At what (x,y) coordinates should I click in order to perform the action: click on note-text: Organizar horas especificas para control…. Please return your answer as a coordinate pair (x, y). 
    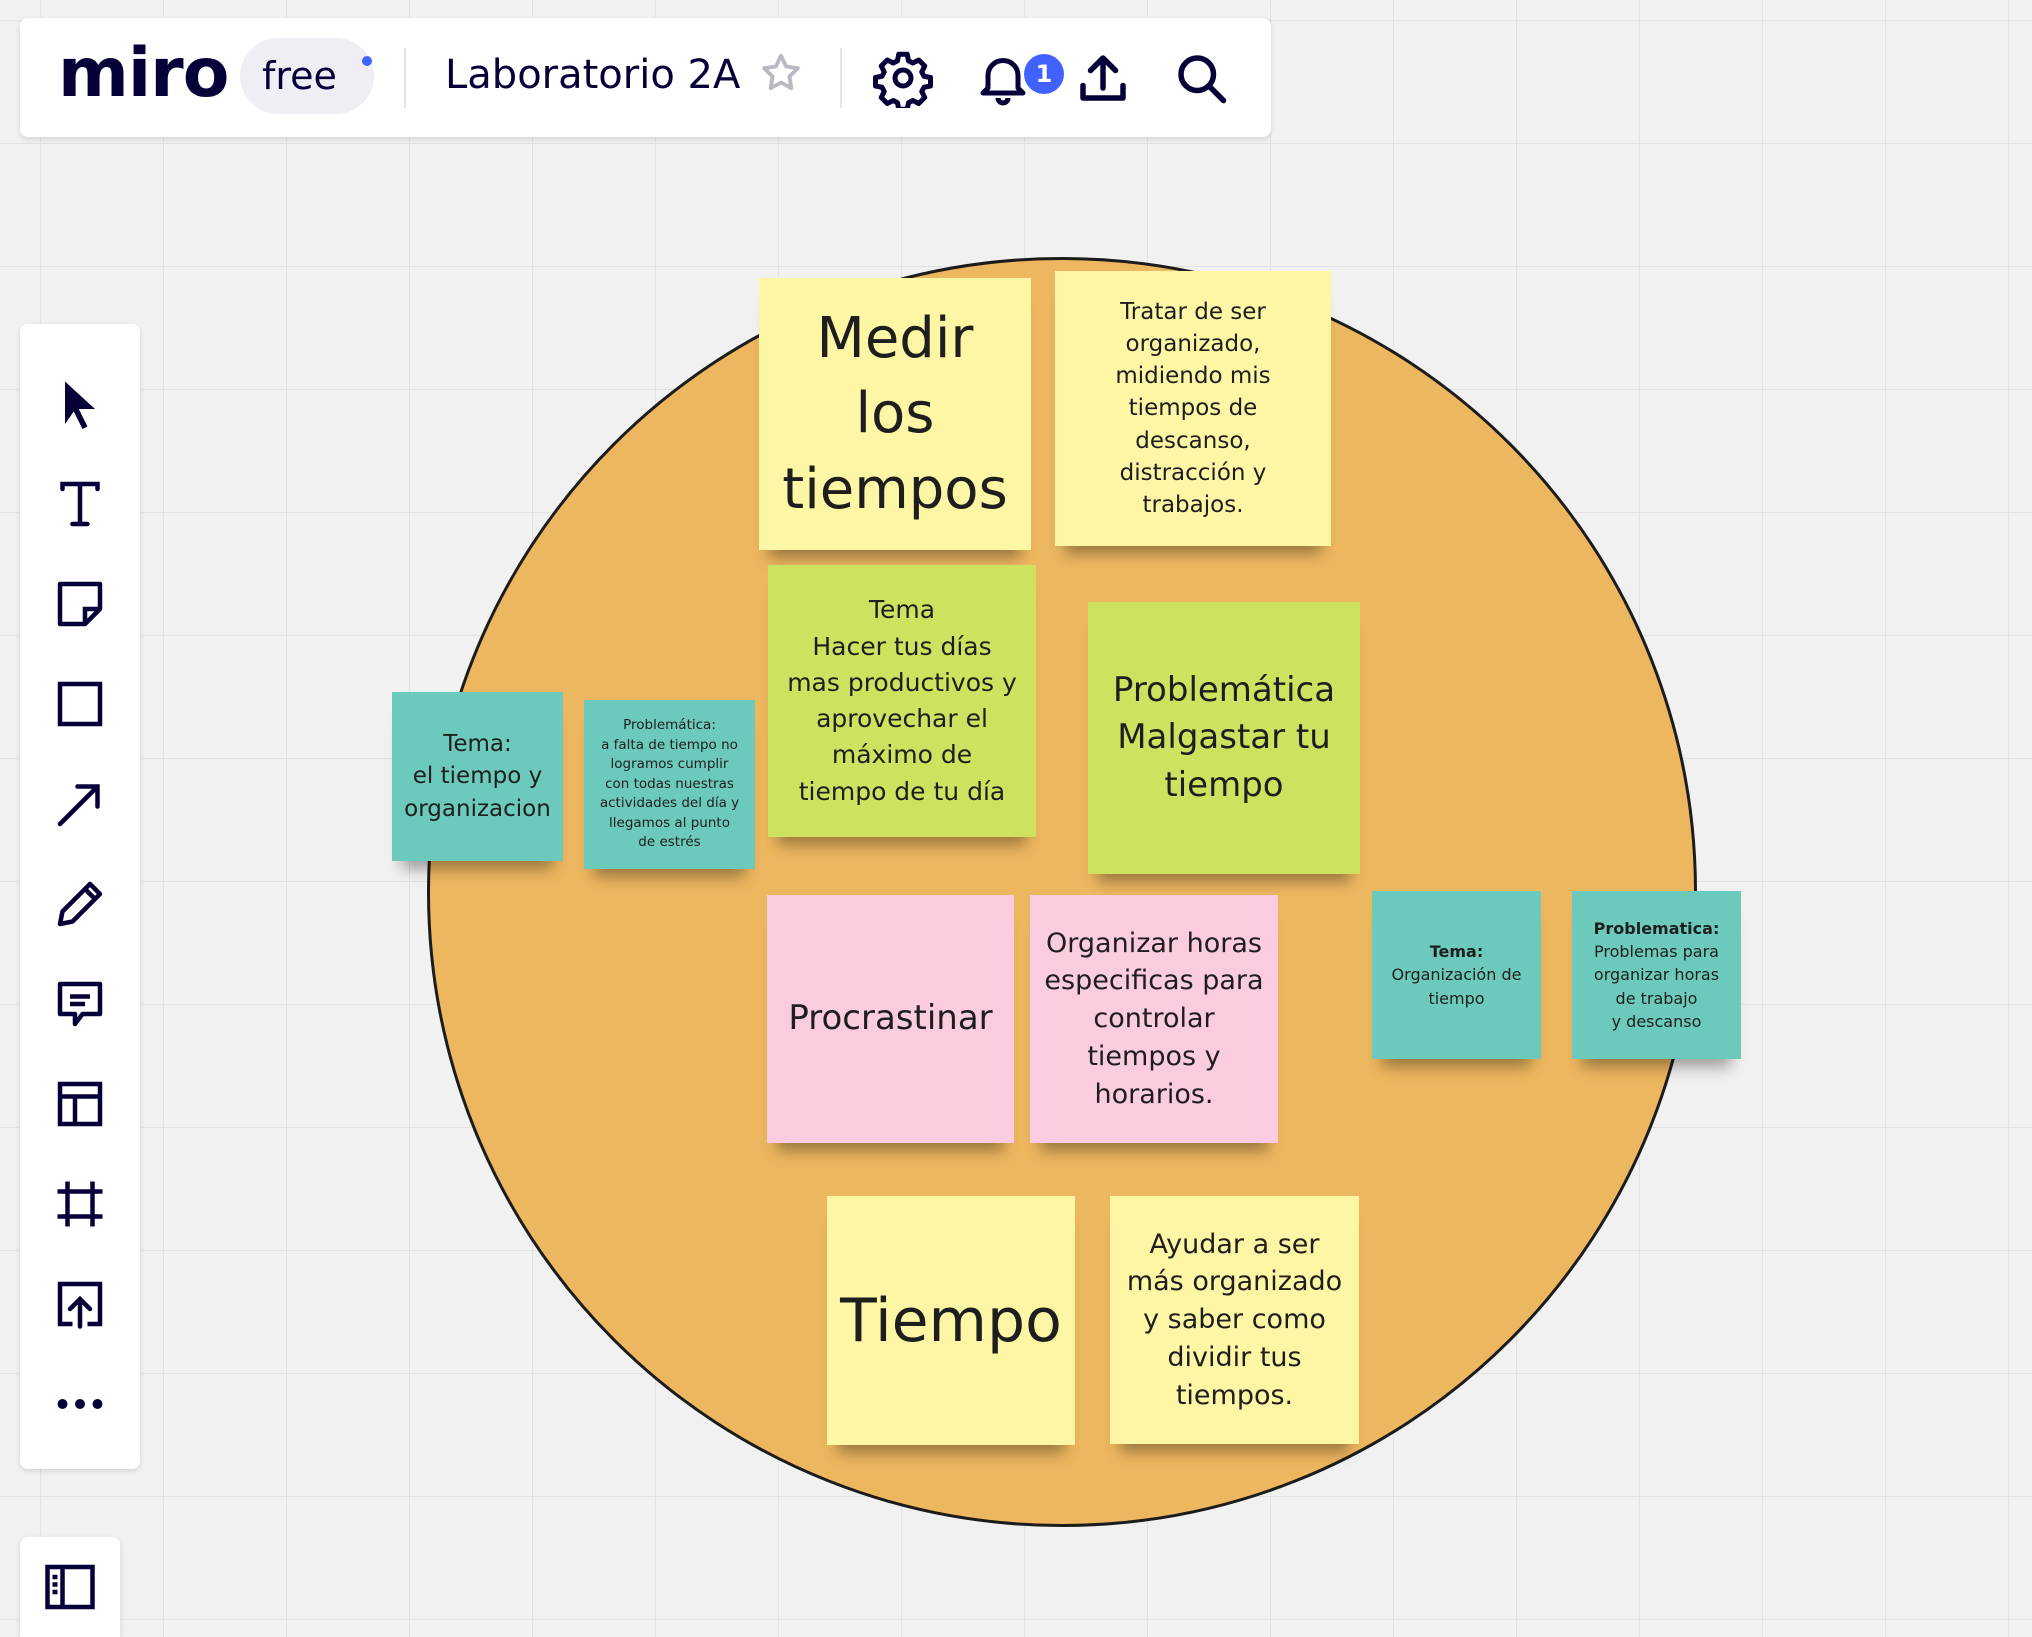
    Looking at the image, I should click on (1154, 1018).